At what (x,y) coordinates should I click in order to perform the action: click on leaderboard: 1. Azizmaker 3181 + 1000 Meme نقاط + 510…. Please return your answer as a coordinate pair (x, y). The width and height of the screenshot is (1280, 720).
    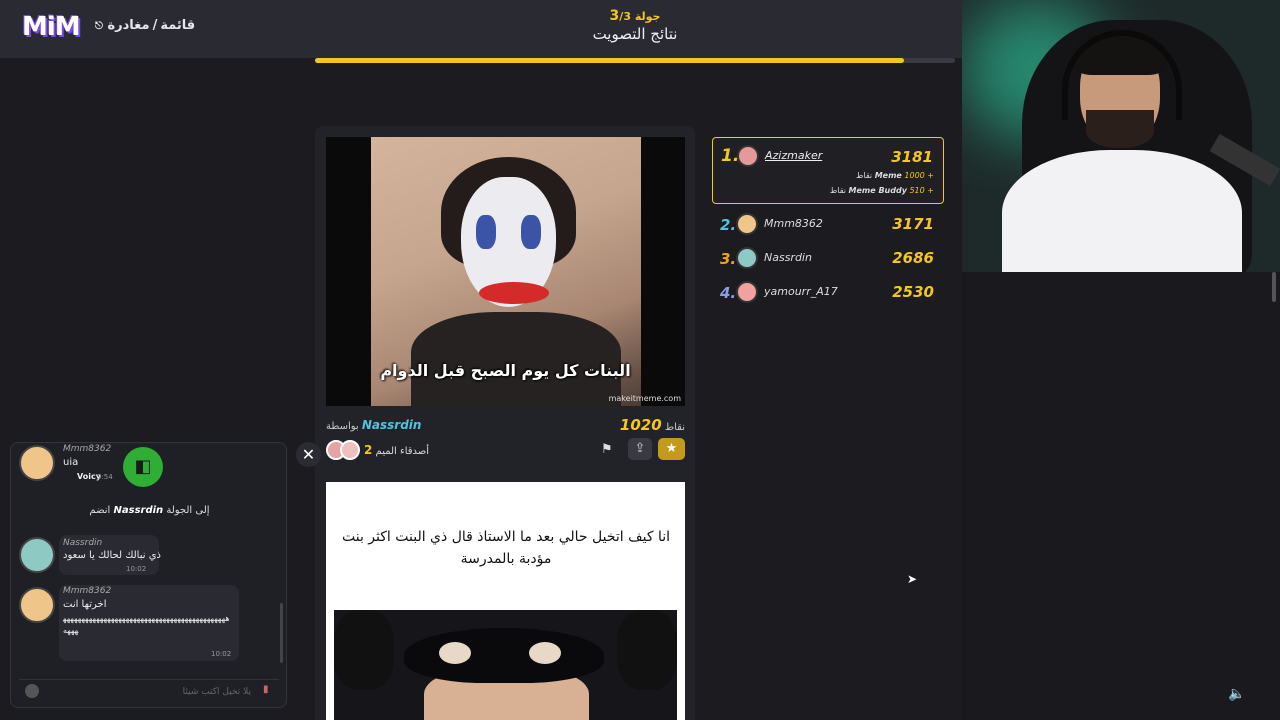
    Looking at the image, I should click on (828, 222).